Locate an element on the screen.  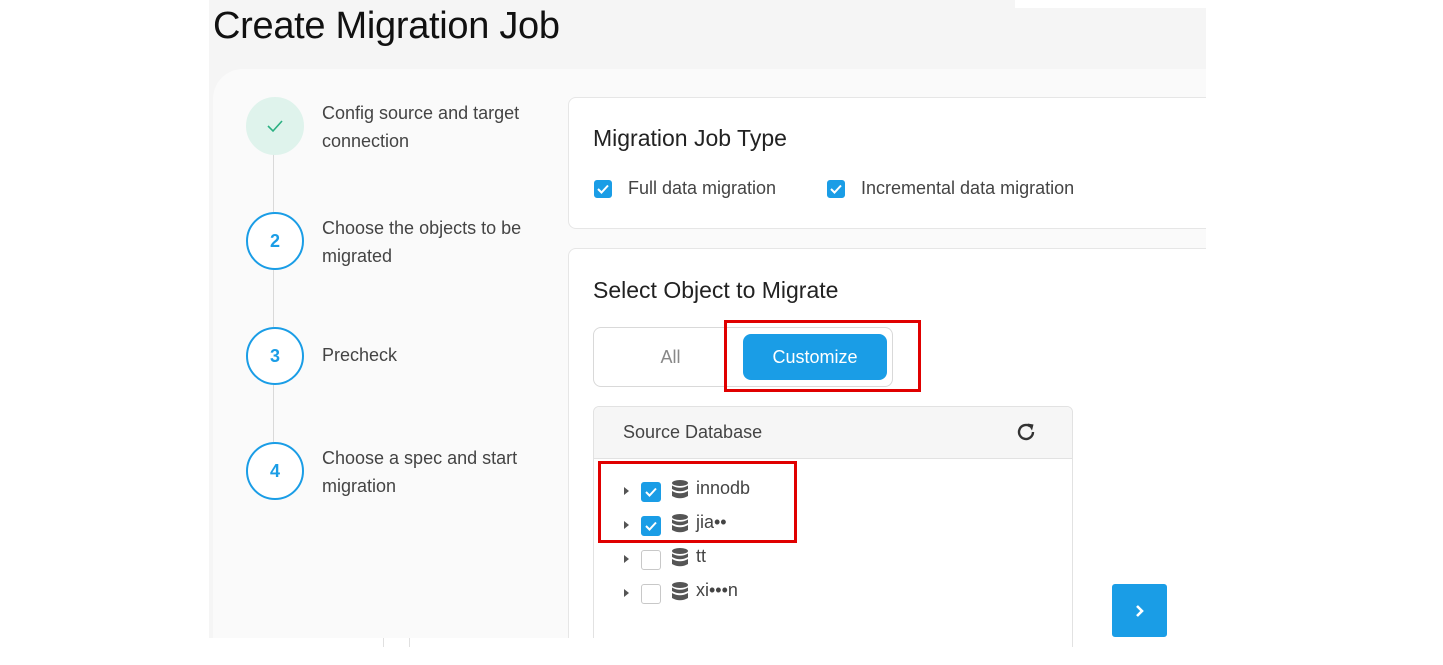
full-migration-checkbox is located at coordinates (603, 188).